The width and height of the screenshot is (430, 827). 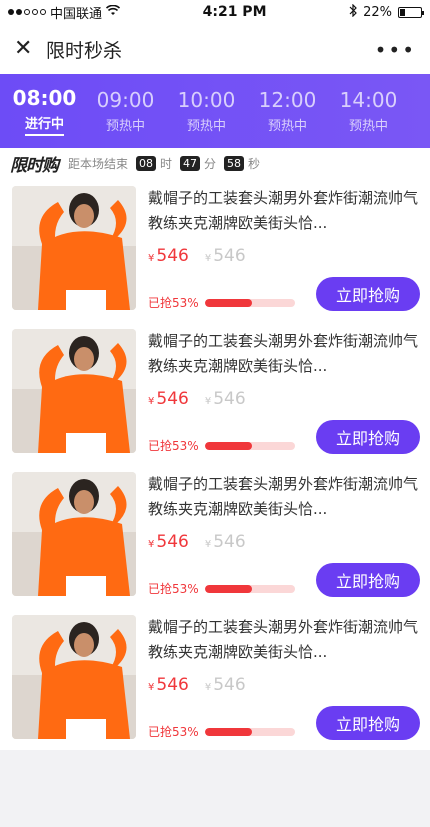 I want to click on time-tab-time: 08:00, so click(x=44, y=98).